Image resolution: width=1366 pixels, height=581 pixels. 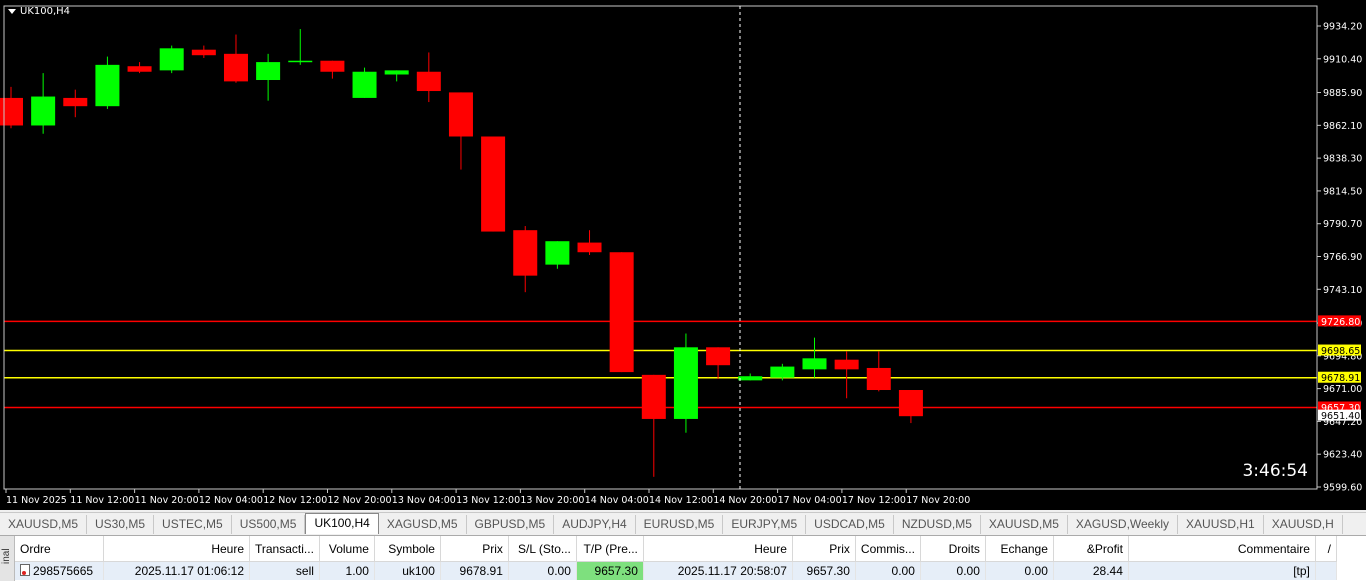 What do you see at coordinates (681, 500) in the screenshot?
I see `time-axis-label: 14 Nov 12:00` at bounding box center [681, 500].